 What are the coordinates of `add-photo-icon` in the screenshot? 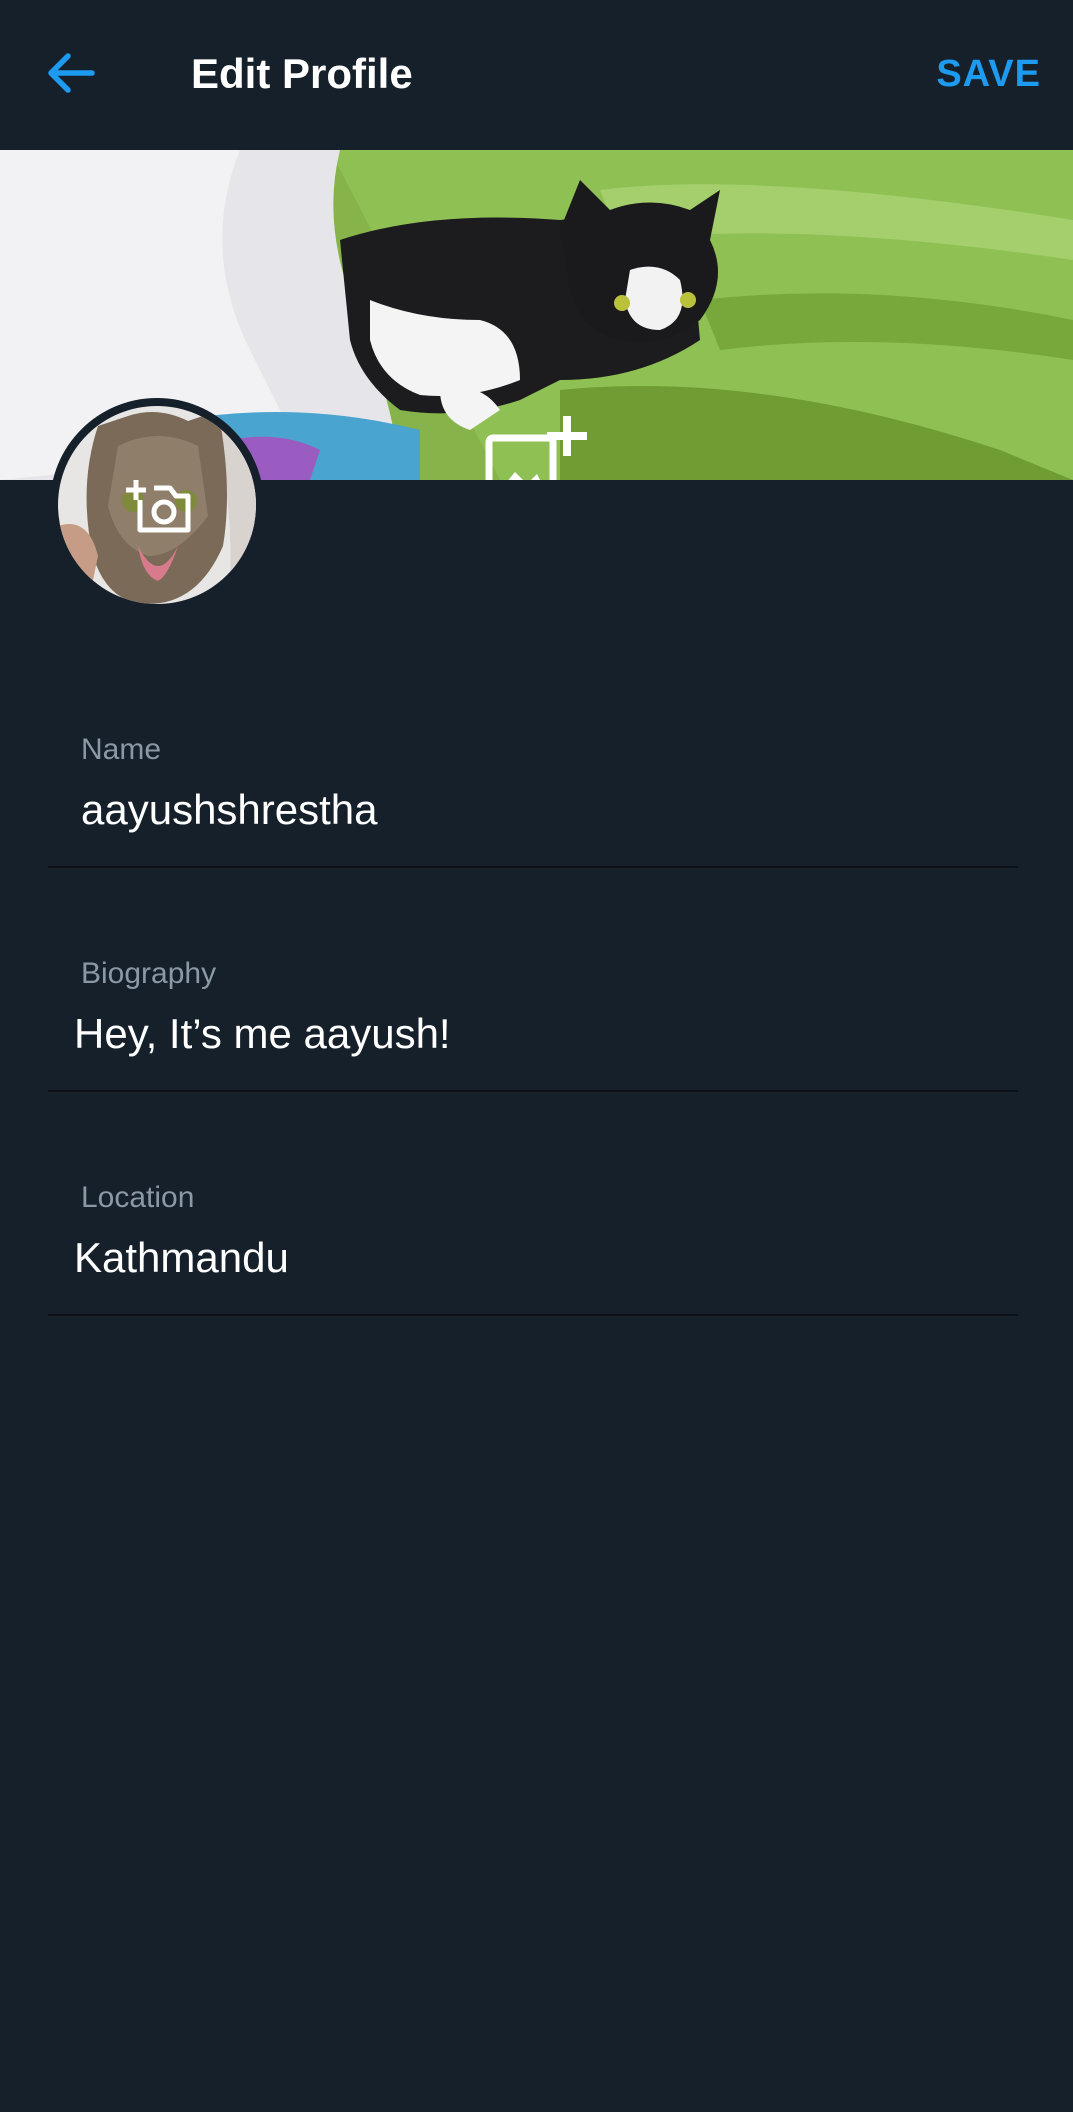 It's located at (536, 448).